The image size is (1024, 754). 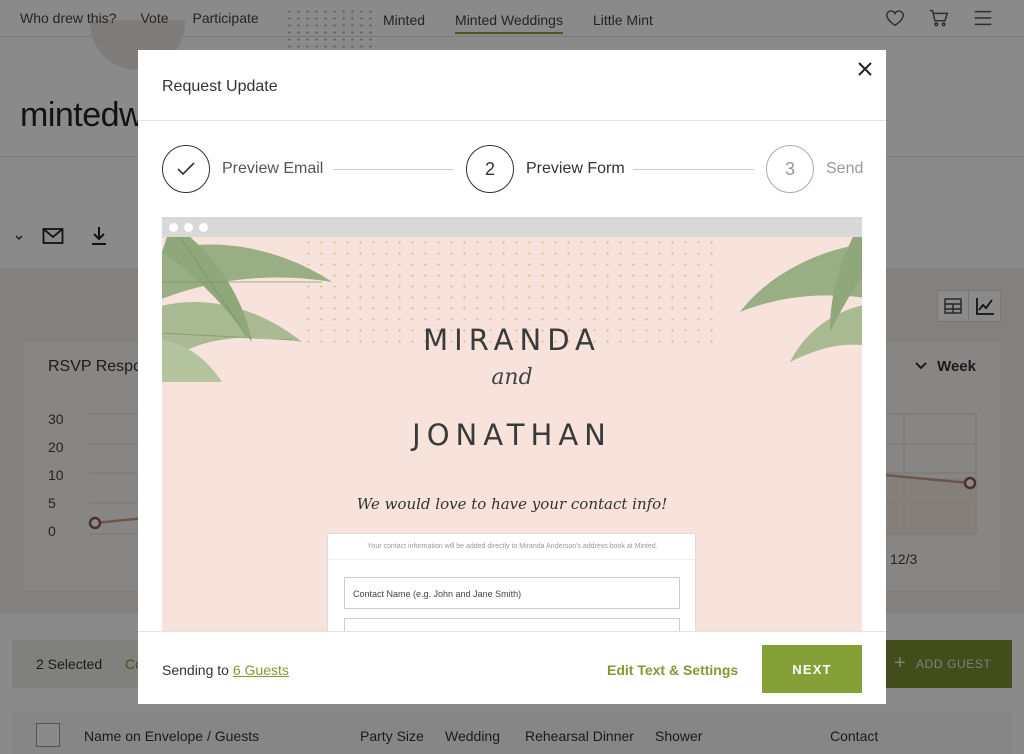 What do you see at coordinates (812, 669) in the screenshot?
I see `next-button: NEXT` at bounding box center [812, 669].